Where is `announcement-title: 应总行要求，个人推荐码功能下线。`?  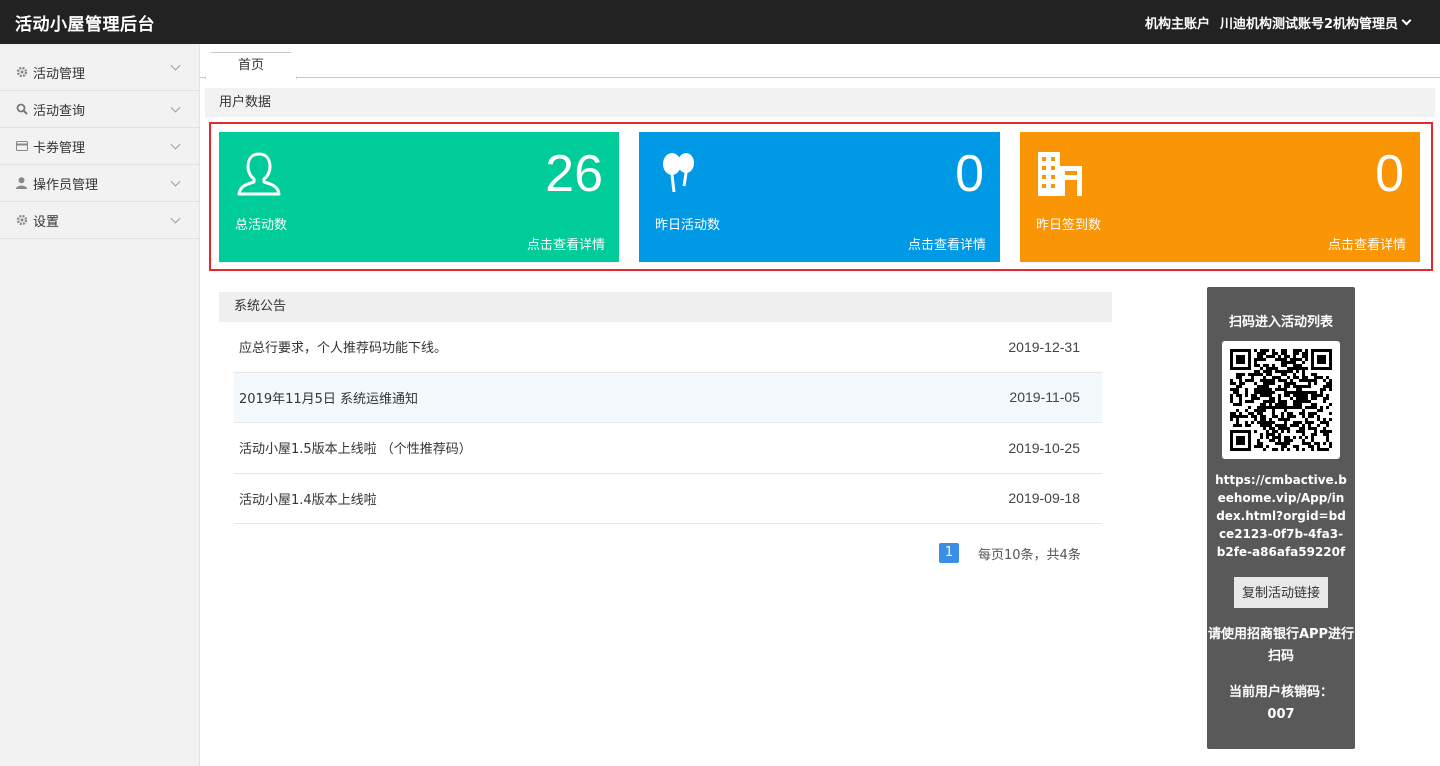 announcement-title: 应总行要求，个人推荐码功能下线。 is located at coordinates (343, 346).